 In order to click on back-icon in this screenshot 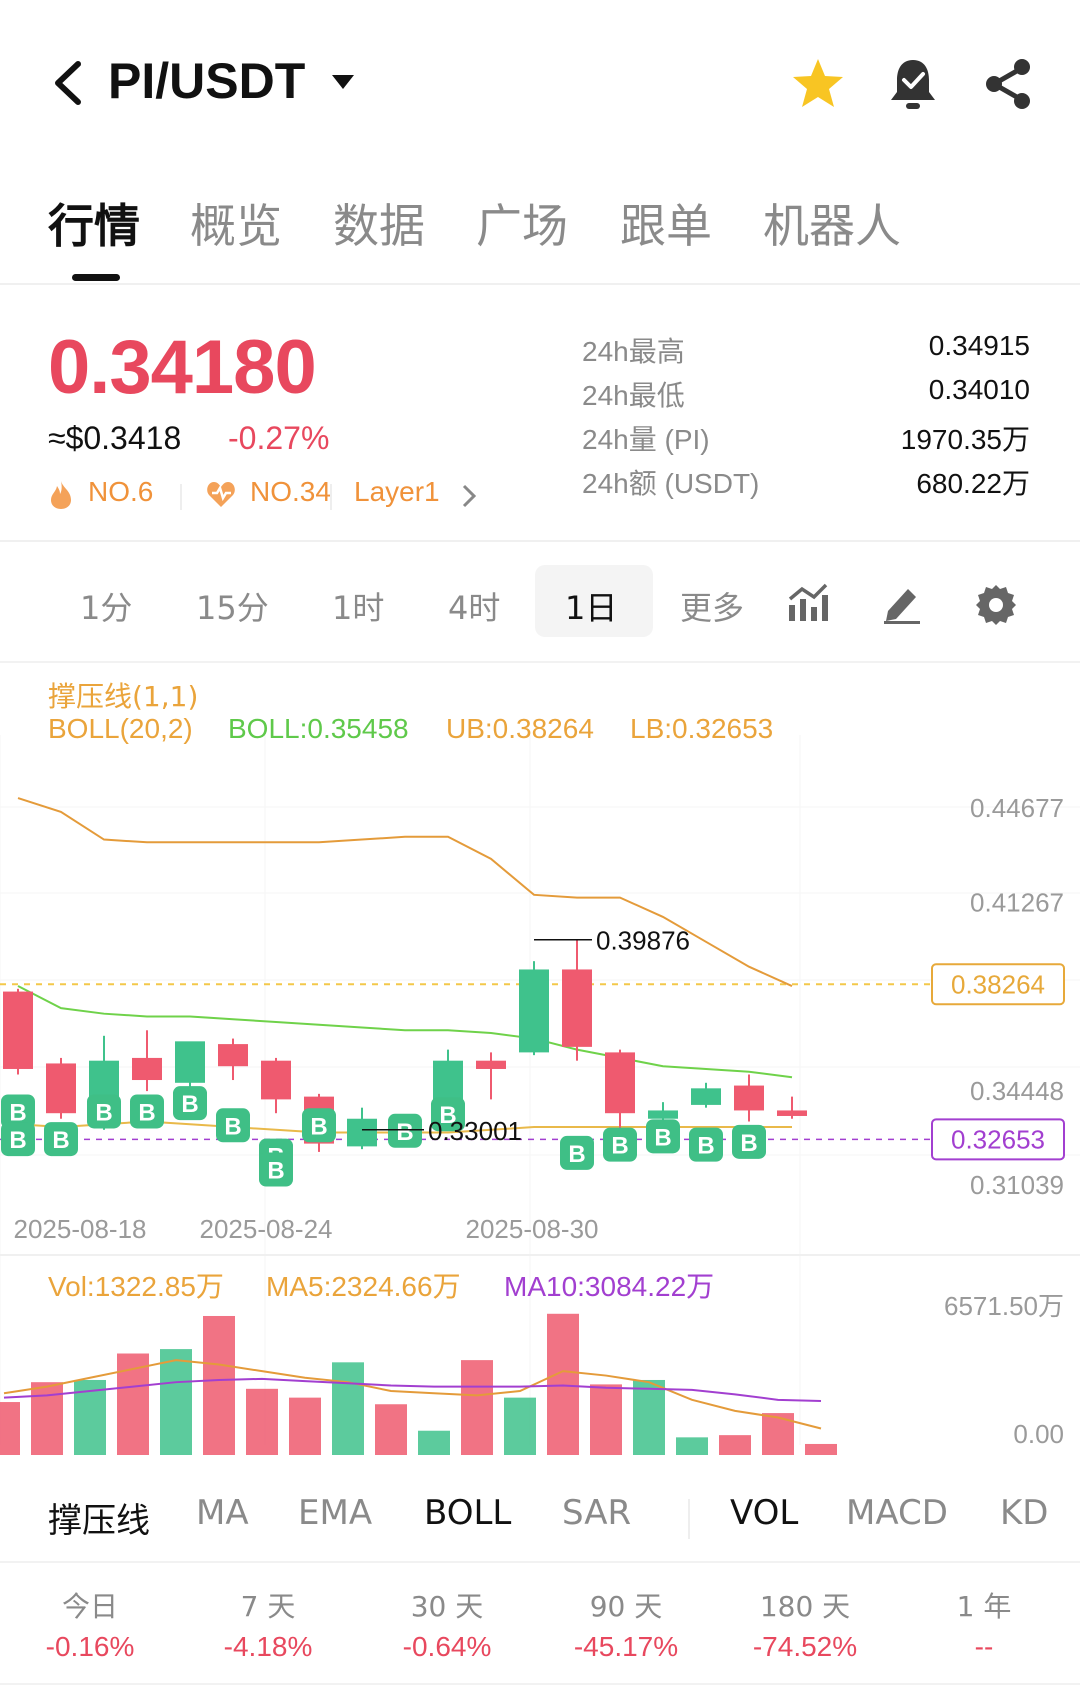, I will do `click(68, 83)`.